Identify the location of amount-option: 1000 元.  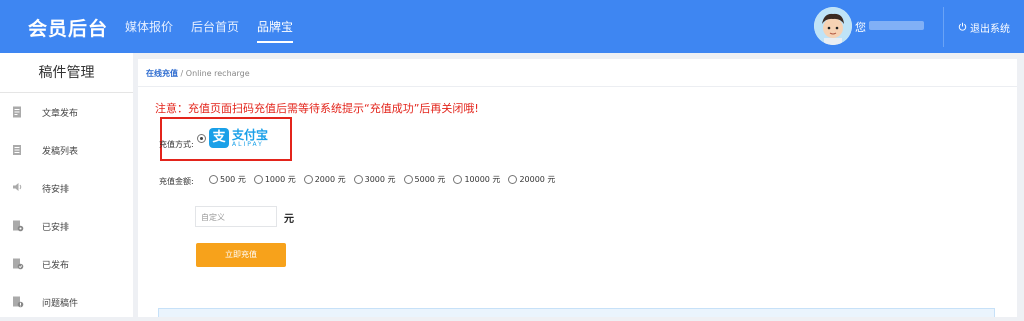
(274, 179).